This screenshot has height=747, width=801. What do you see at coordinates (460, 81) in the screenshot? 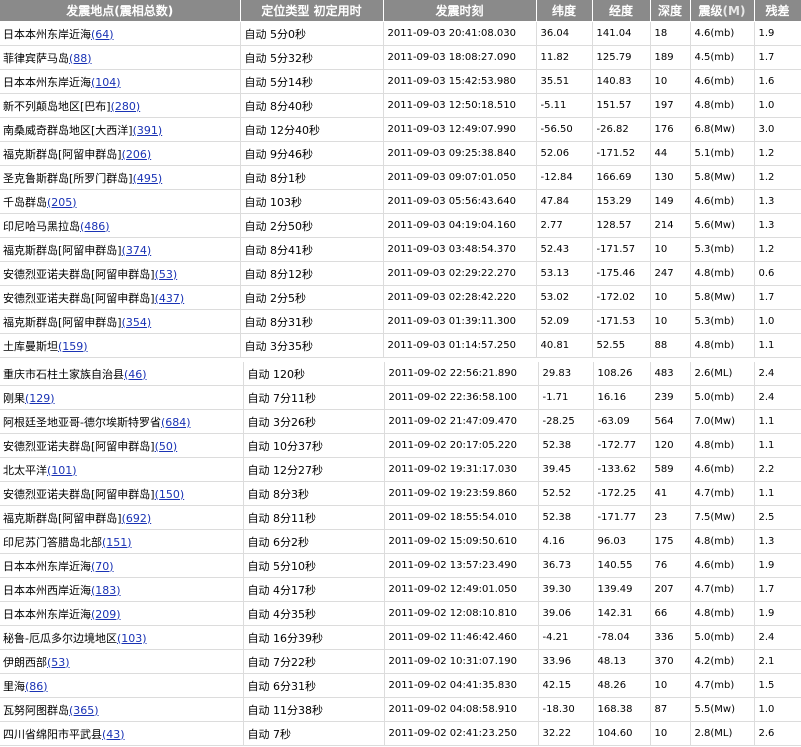
I see `time-cell: 2011-09-03 15:42:53.980` at bounding box center [460, 81].